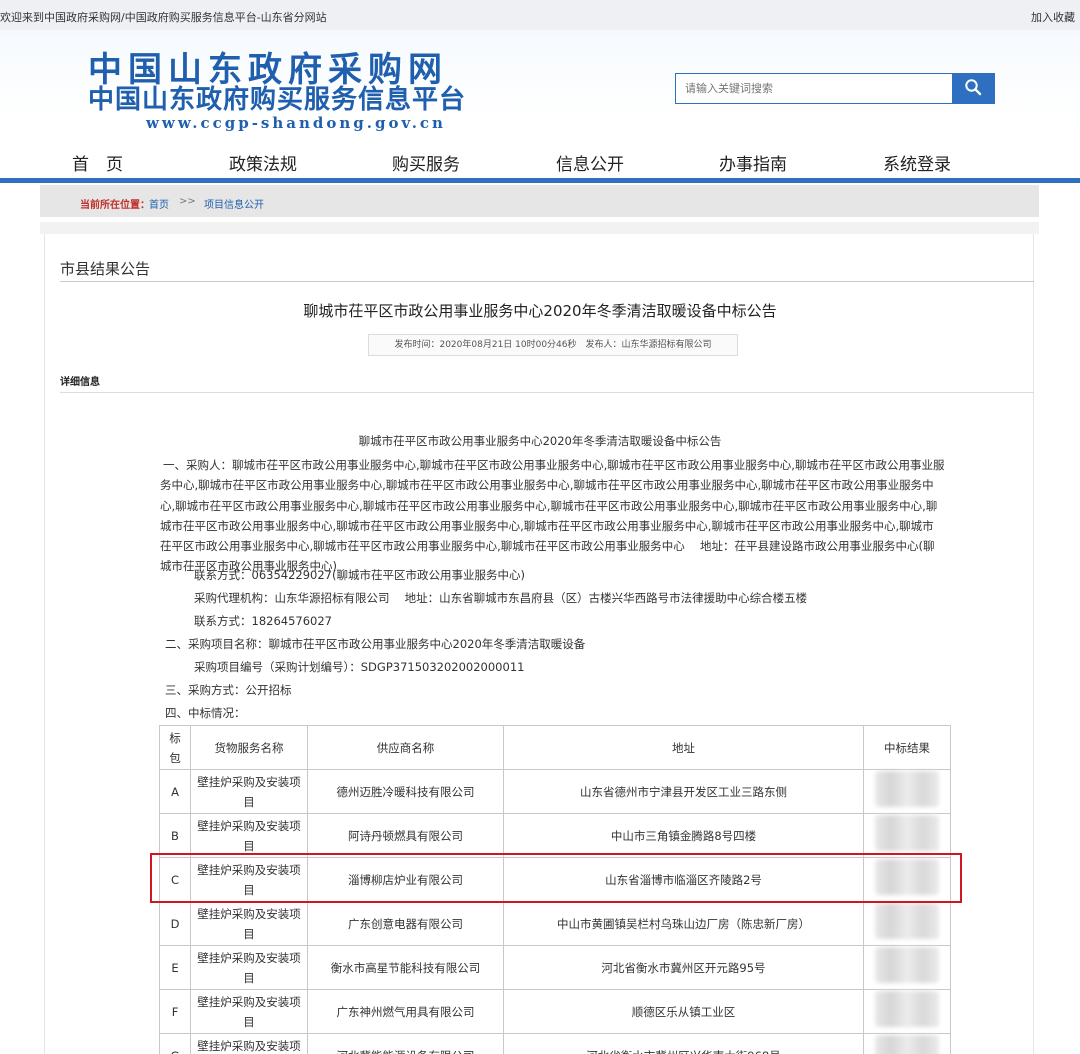 This screenshot has height=1054, width=1080. What do you see at coordinates (683, 967) in the screenshot?
I see `cell-address: 河北省衡水市冀州区开元路95号` at bounding box center [683, 967].